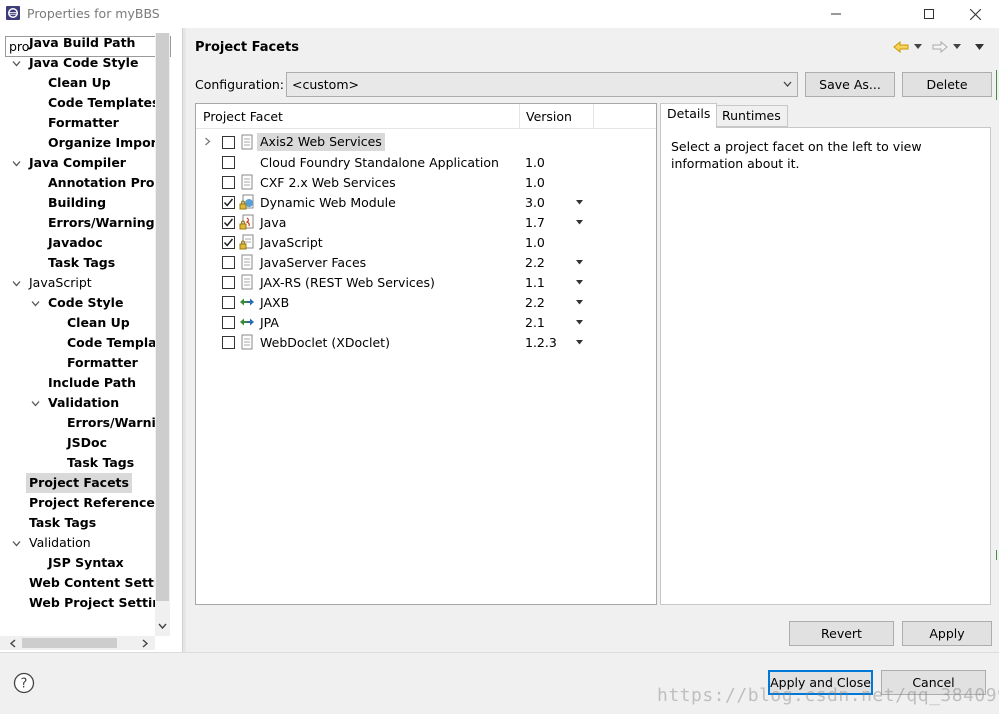 This screenshot has width=999, height=714. Describe the element at coordinates (77, 443) in the screenshot. I see `tree-item: JSDoc` at that location.